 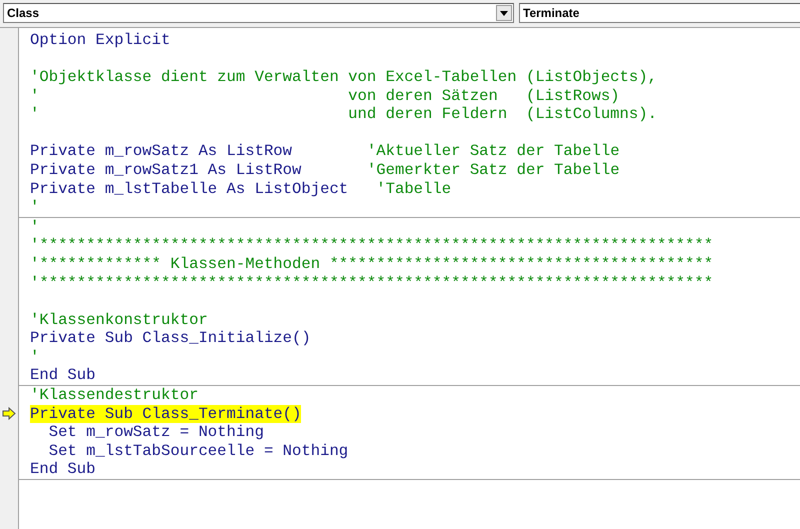 I want to click on caret-icon, so click(x=504, y=13).